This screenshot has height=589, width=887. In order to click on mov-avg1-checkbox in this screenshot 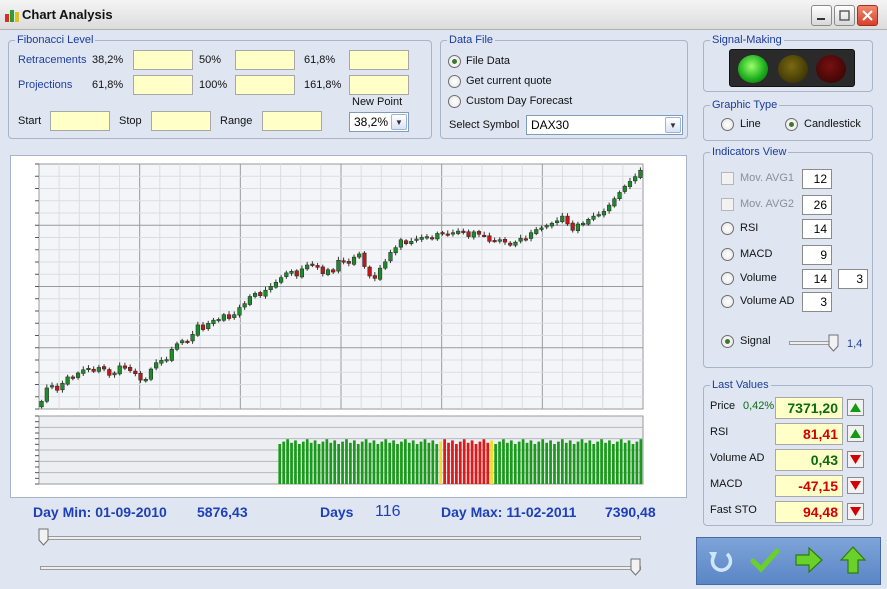, I will do `click(727, 178)`.